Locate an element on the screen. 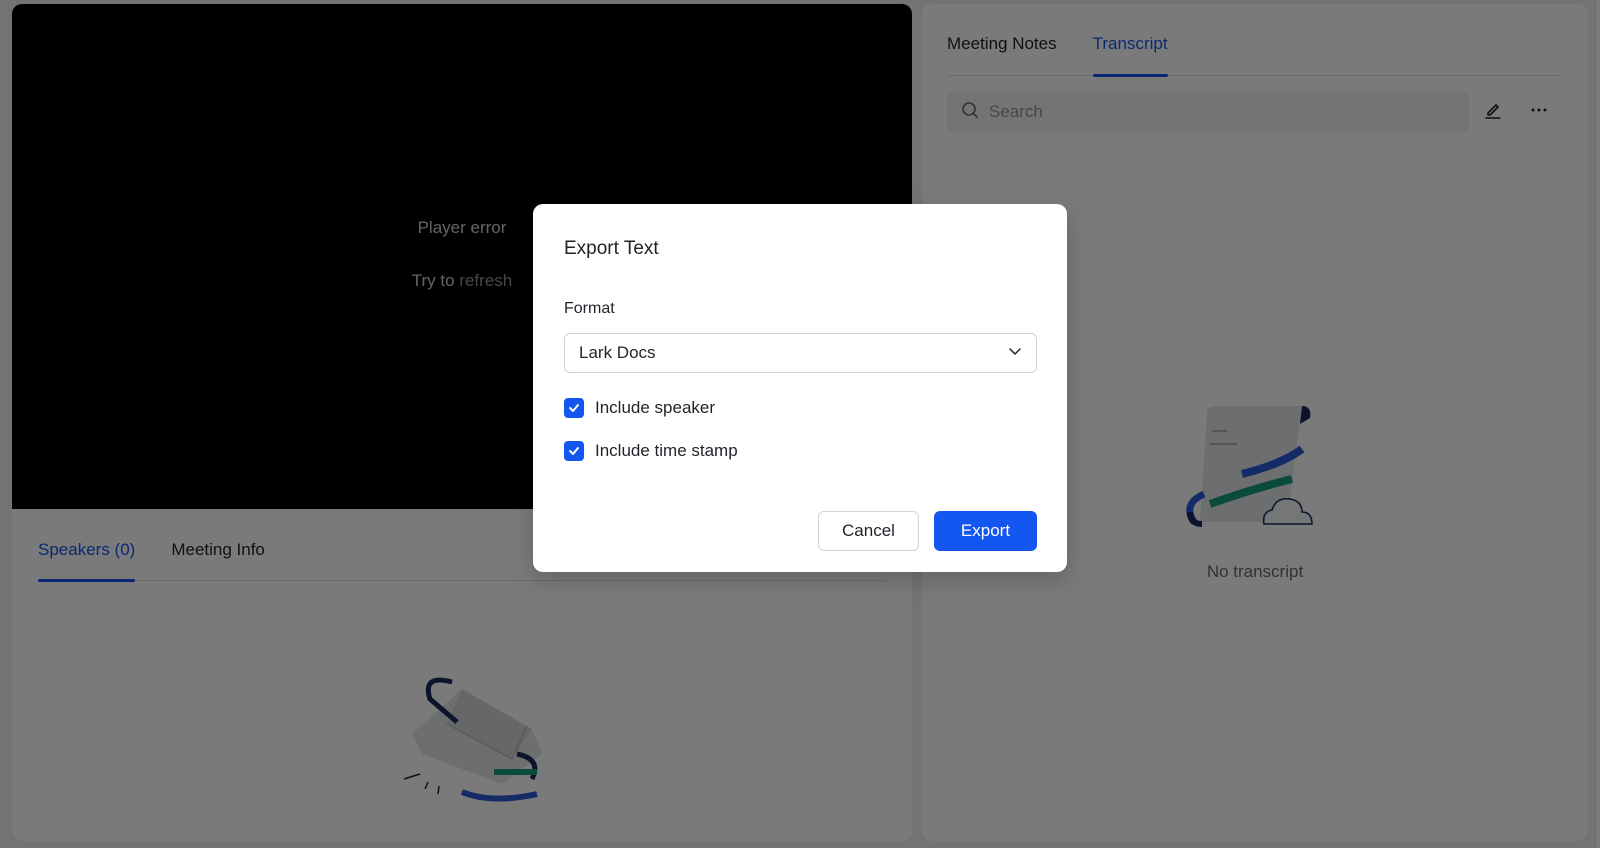 This screenshot has height=848, width=1600. include-timestamp-option: Include time stamp is located at coordinates (651, 451).